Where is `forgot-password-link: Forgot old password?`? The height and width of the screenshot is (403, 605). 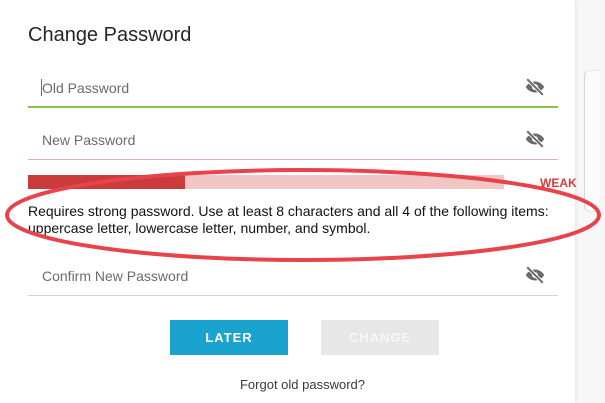 forgot-password-link: Forgot old password? is located at coordinates (302, 384).